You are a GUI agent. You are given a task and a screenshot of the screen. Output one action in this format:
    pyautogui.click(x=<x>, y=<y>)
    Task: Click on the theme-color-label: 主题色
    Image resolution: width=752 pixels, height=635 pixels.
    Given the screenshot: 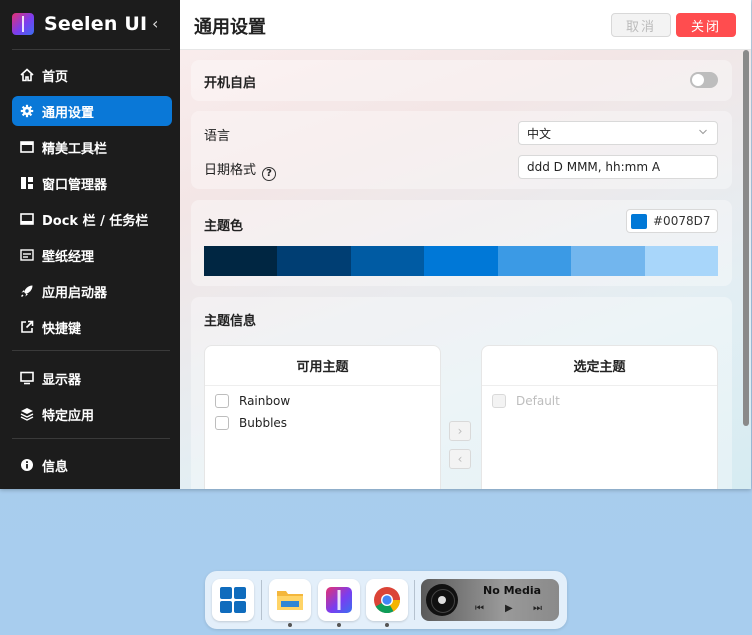 What is the action you would take?
    pyautogui.click(x=224, y=226)
    